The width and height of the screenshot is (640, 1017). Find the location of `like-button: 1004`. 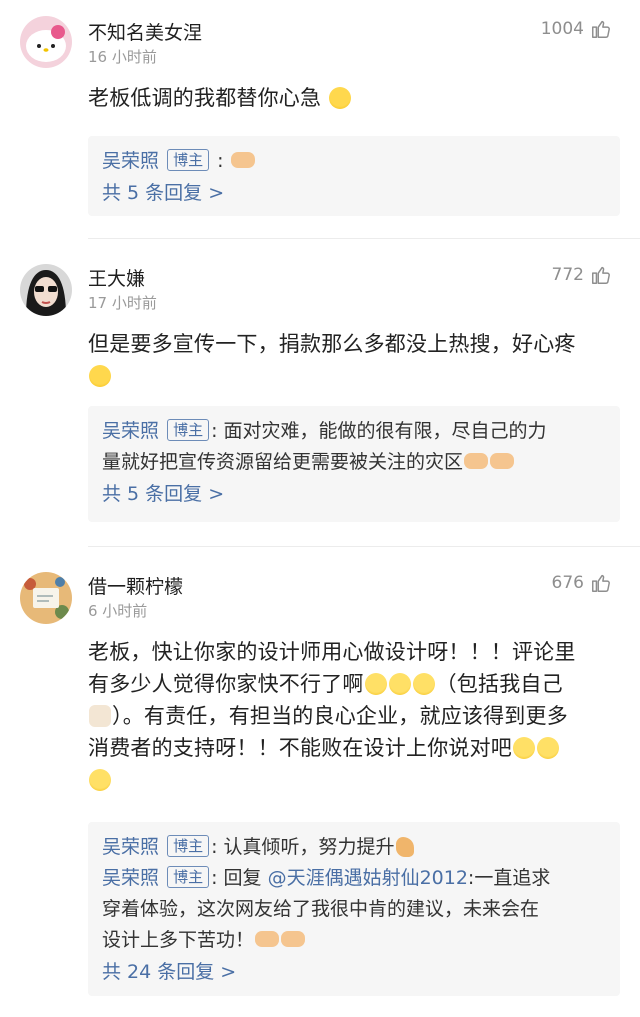

like-button: 1004 is located at coordinates (576, 29).